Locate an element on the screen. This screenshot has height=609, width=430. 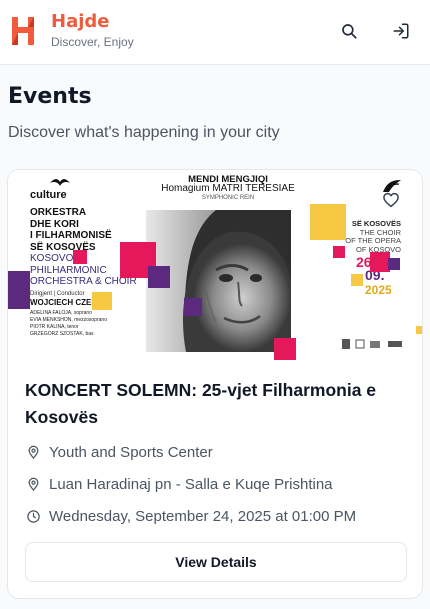
poster-sponsor-logos is located at coordinates (372, 344).